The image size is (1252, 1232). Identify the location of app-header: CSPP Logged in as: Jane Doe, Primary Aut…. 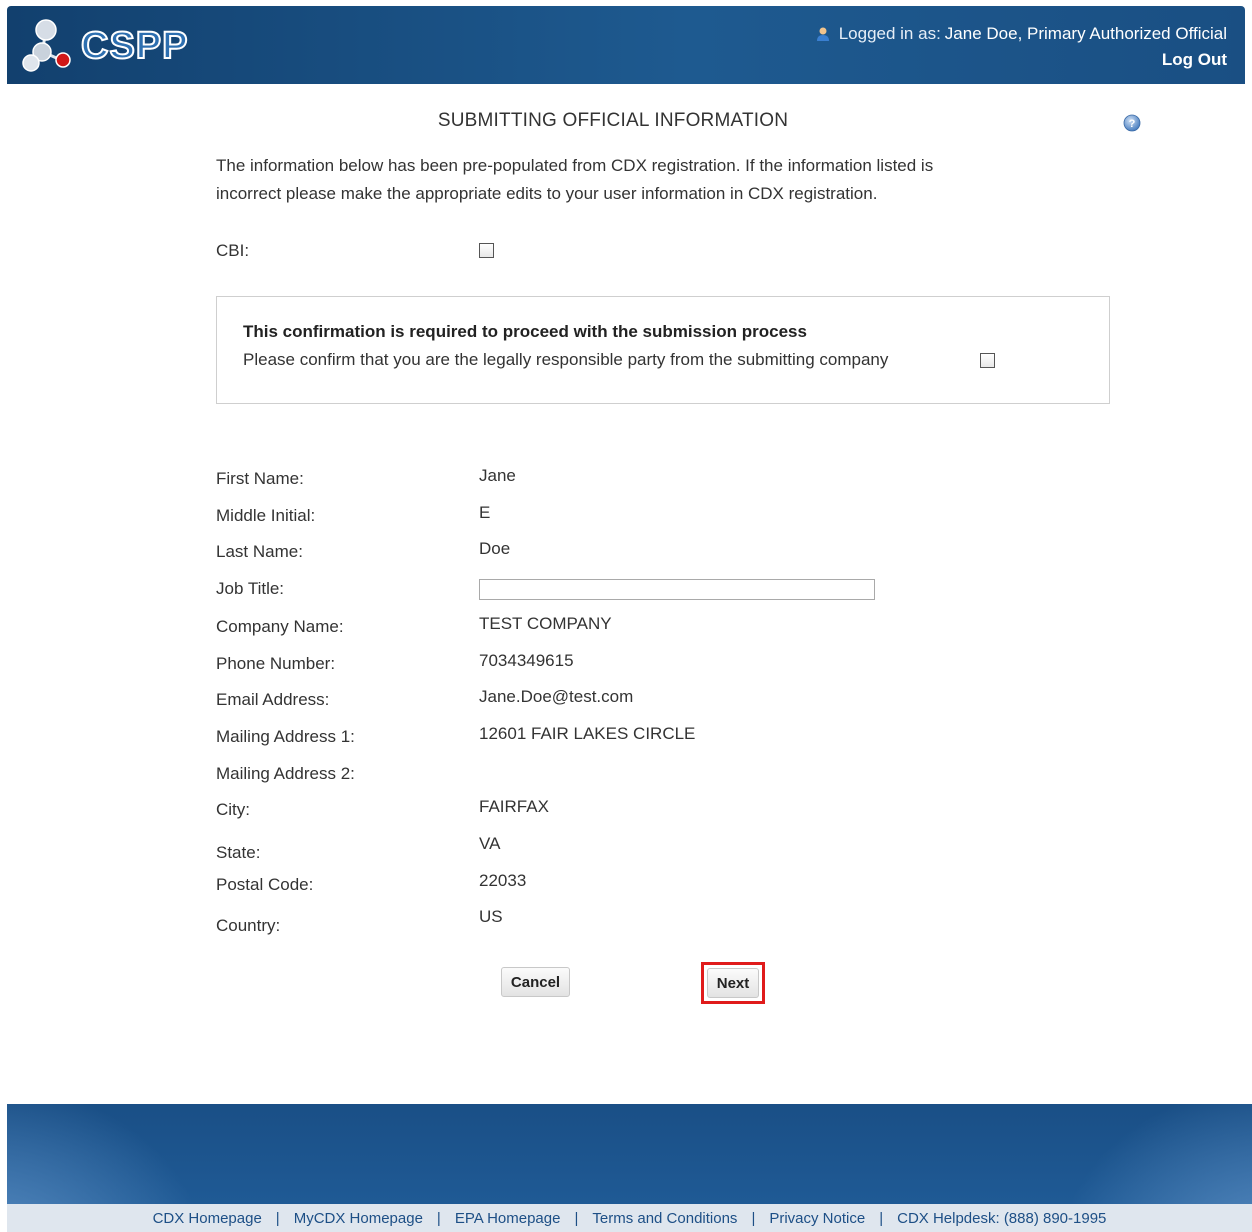
(626, 45).